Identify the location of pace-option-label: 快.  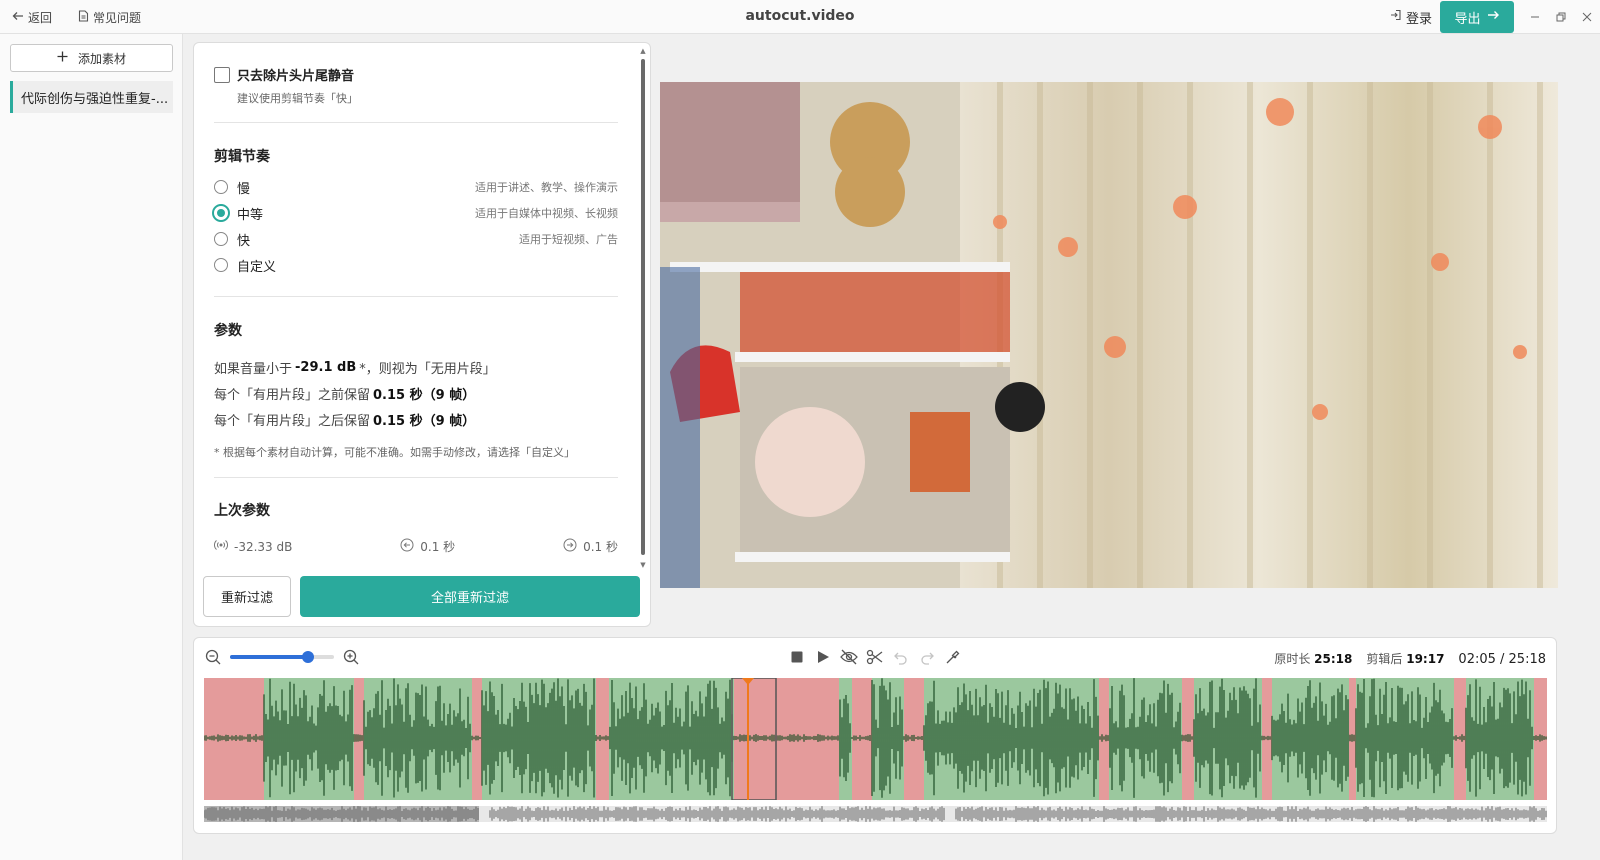
(244, 241).